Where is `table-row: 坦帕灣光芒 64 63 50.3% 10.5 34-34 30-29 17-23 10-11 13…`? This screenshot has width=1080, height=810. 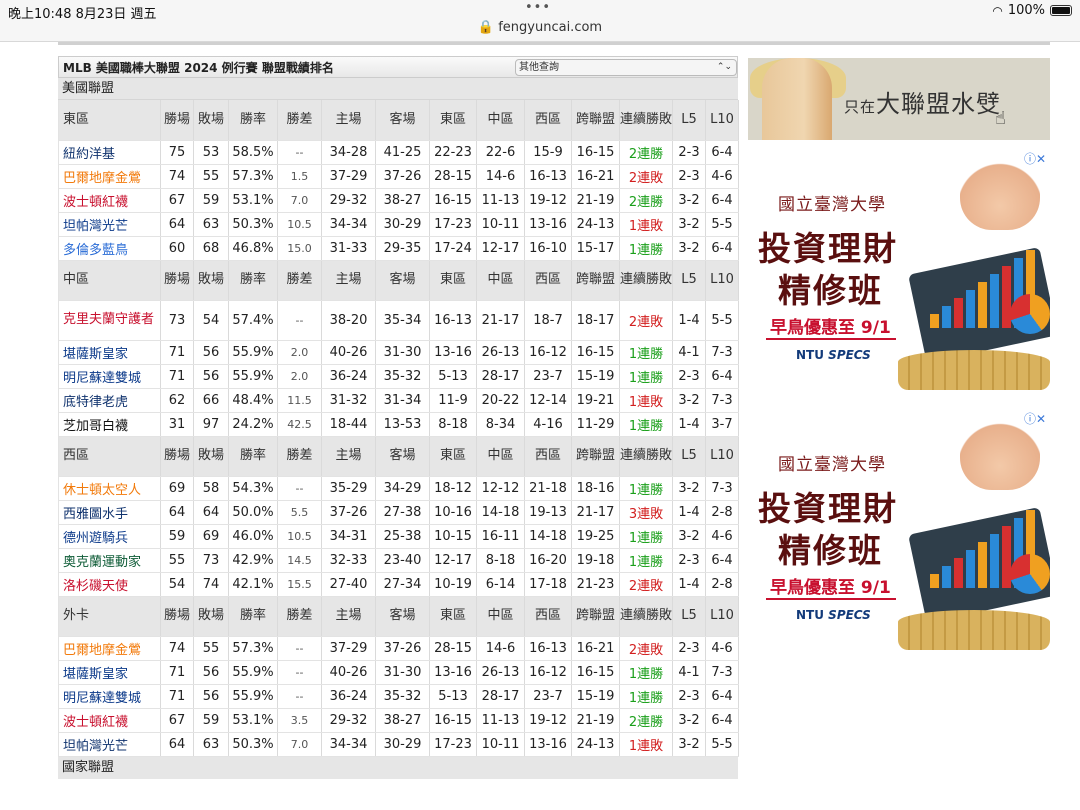 table-row: 坦帕灣光芒 64 63 50.3% 10.5 34-34 30-29 17-23 10-11 13… is located at coordinates (398, 224).